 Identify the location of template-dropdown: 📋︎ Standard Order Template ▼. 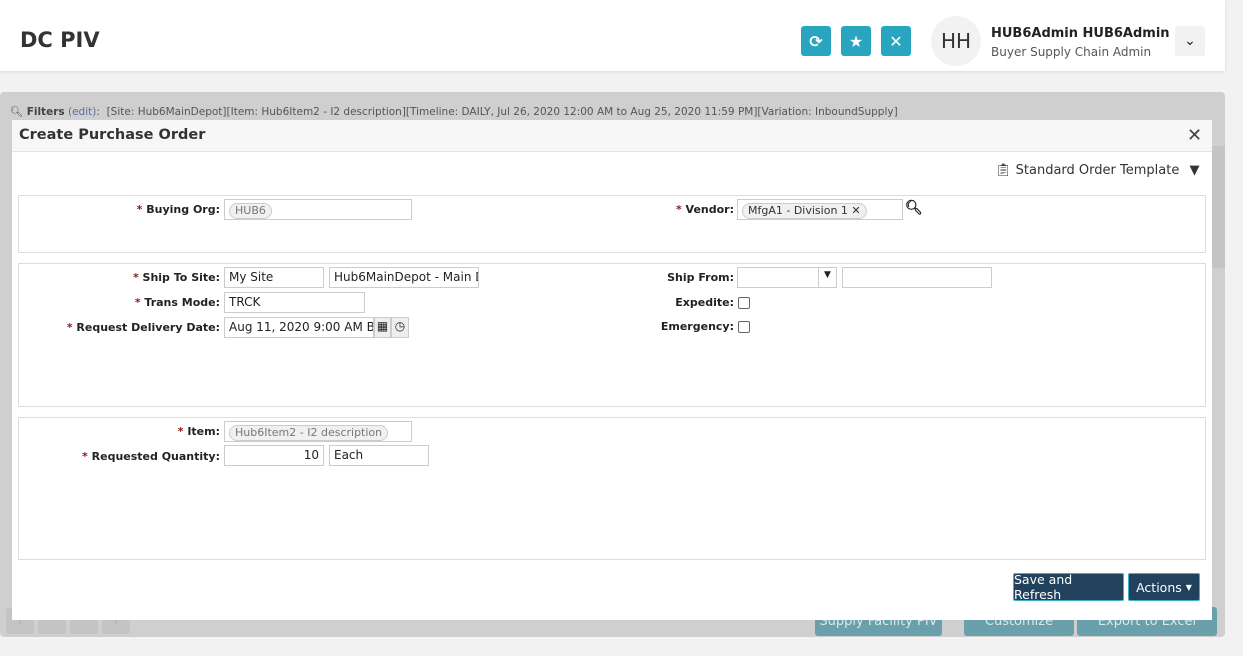
(1097, 170).